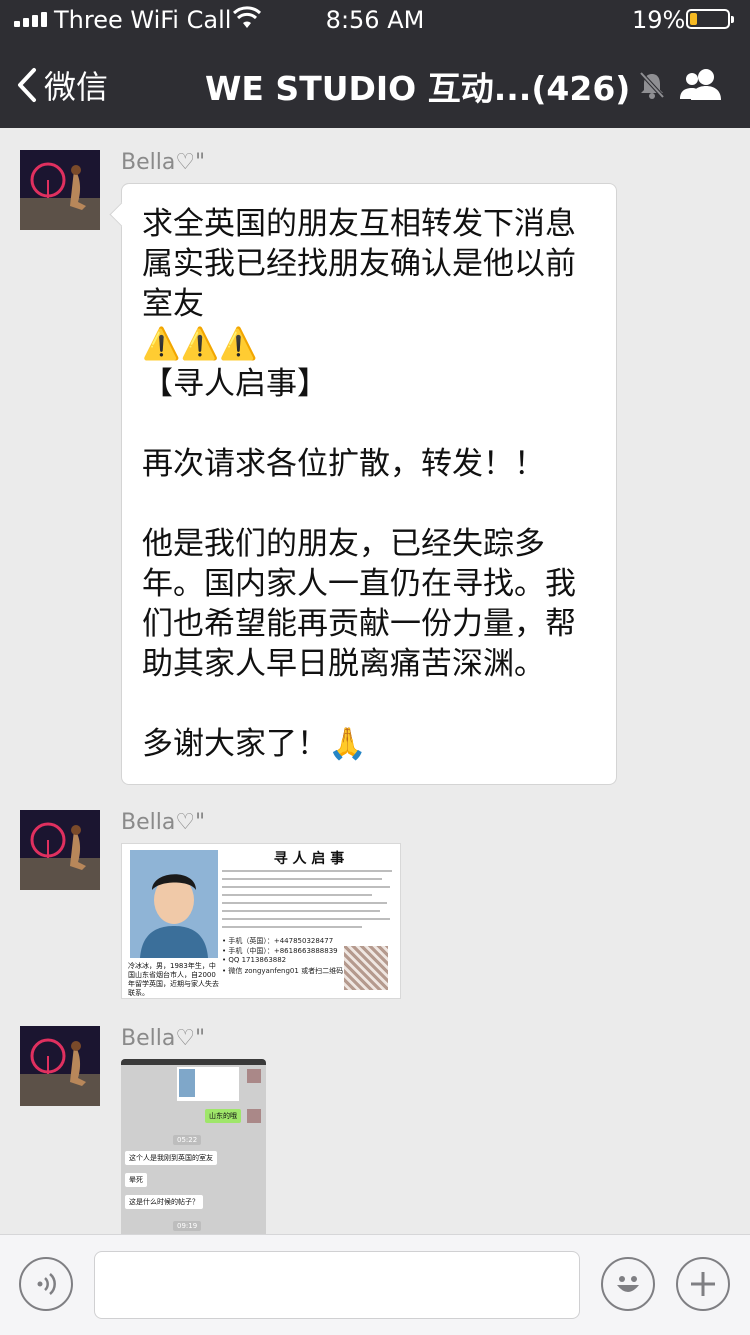  What do you see at coordinates (164, 1202) in the screenshot?
I see `screenshot-message: 这是什么时候的帖子？` at bounding box center [164, 1202].